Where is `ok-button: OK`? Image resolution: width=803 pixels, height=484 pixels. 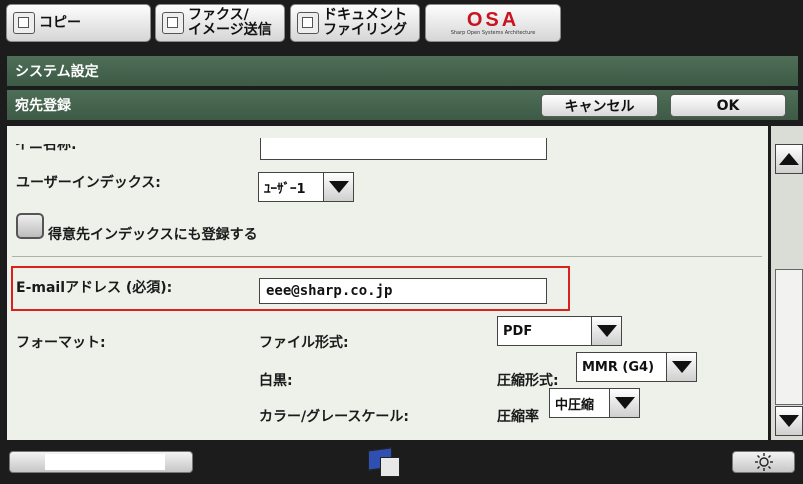
ok-button: OK is located at coordinates (728, 105).